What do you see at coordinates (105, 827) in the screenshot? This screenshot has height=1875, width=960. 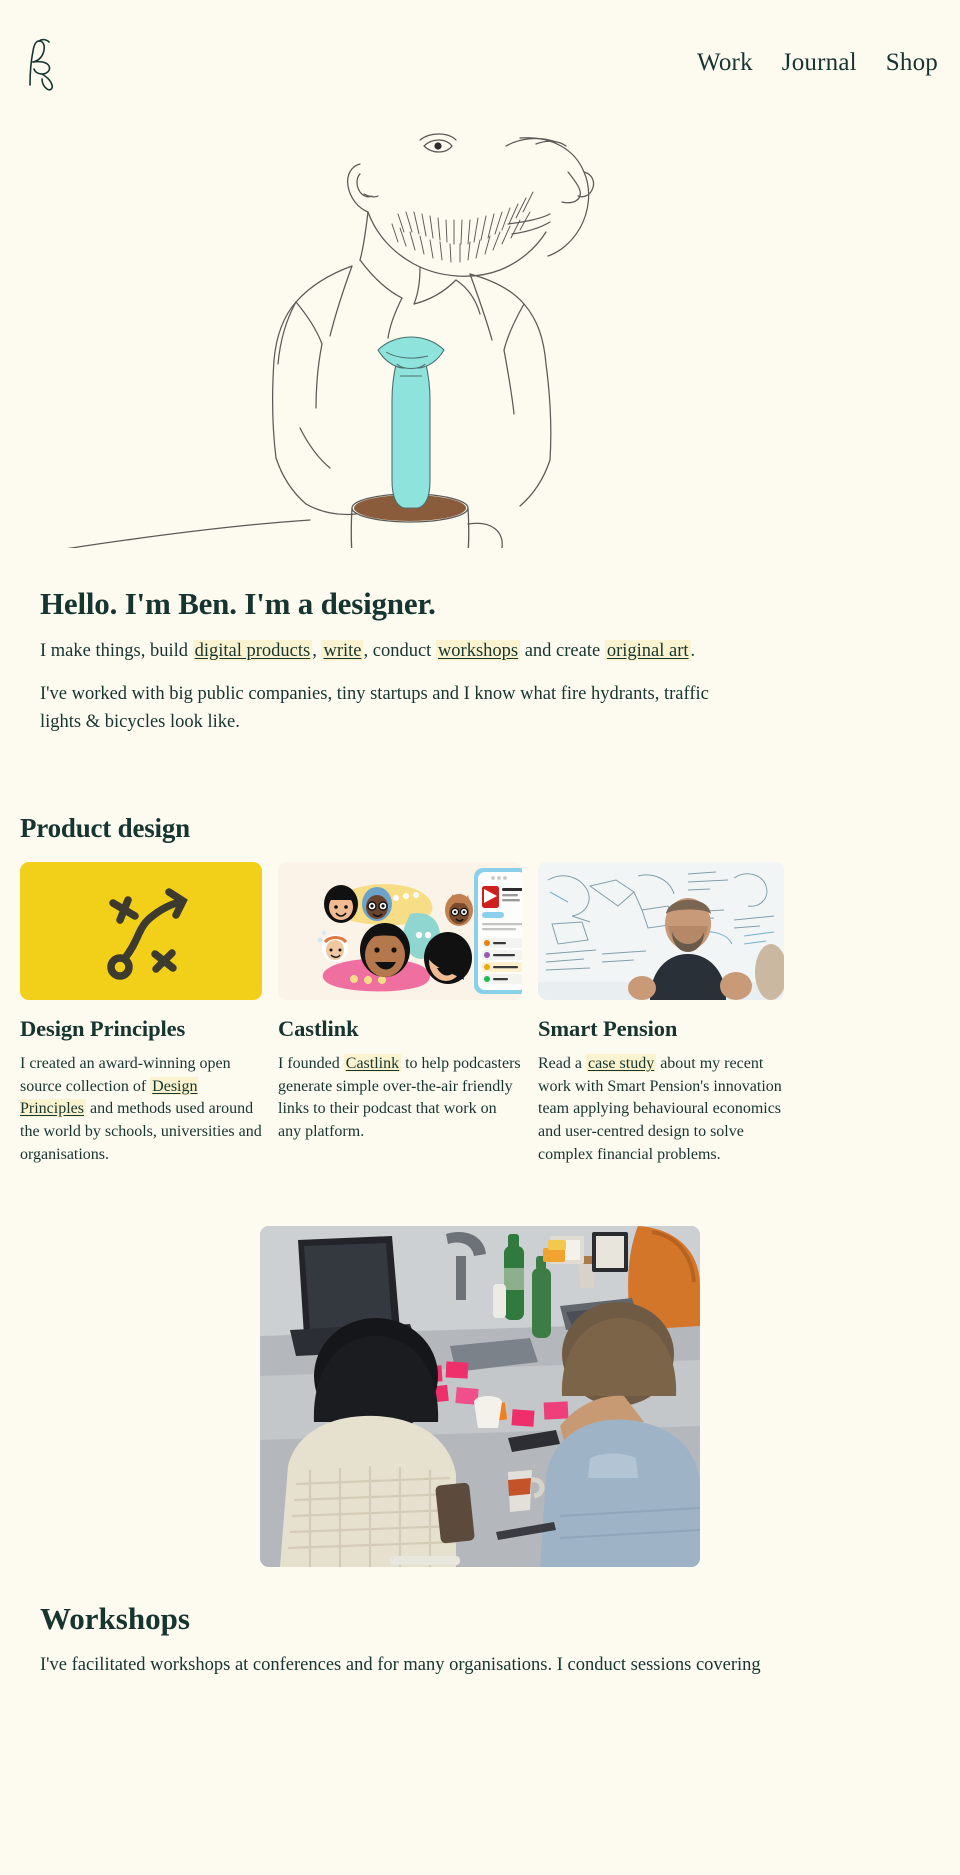 I see `product-design-heading: Product design` at bounding box center [105, 827].